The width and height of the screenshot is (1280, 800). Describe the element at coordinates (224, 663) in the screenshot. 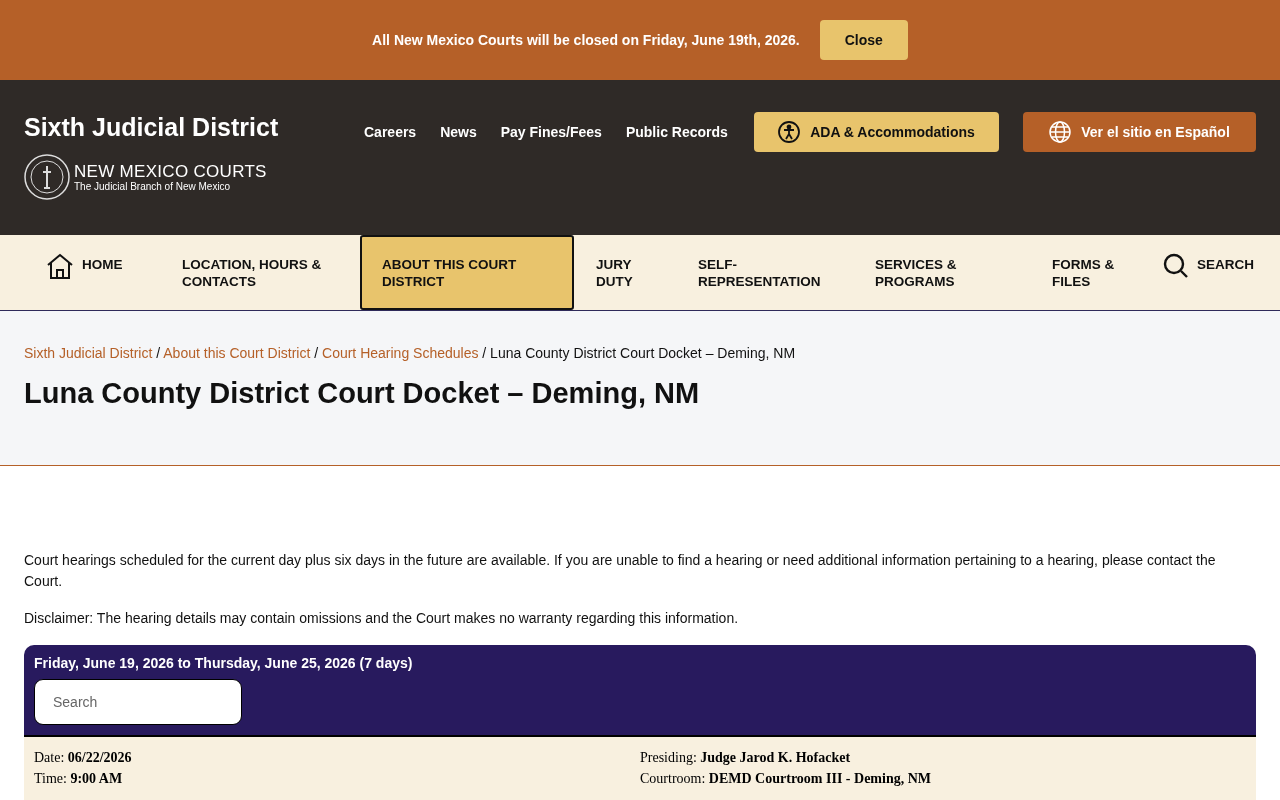

I see `date-range: Friday, June 19, 2026 to Thursday, June 25, 2026 (7 days)` at that location.